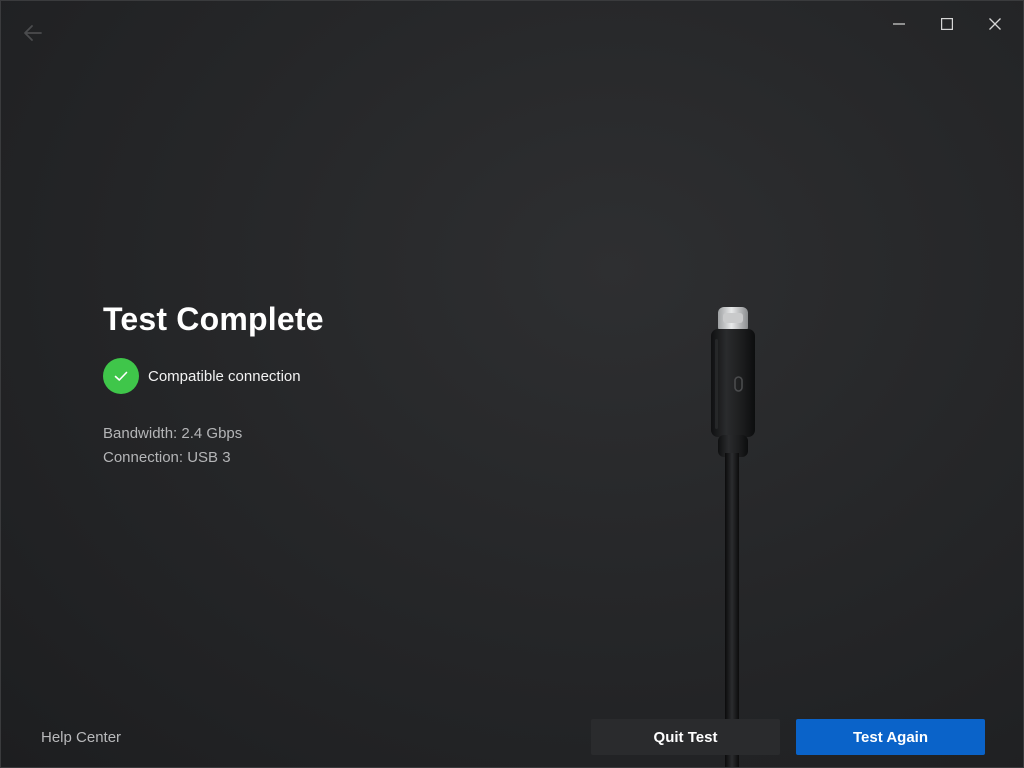  Describe the element at coordinates (213, 319) in the screenshot. I see `page-title: Test Complete` at that location.